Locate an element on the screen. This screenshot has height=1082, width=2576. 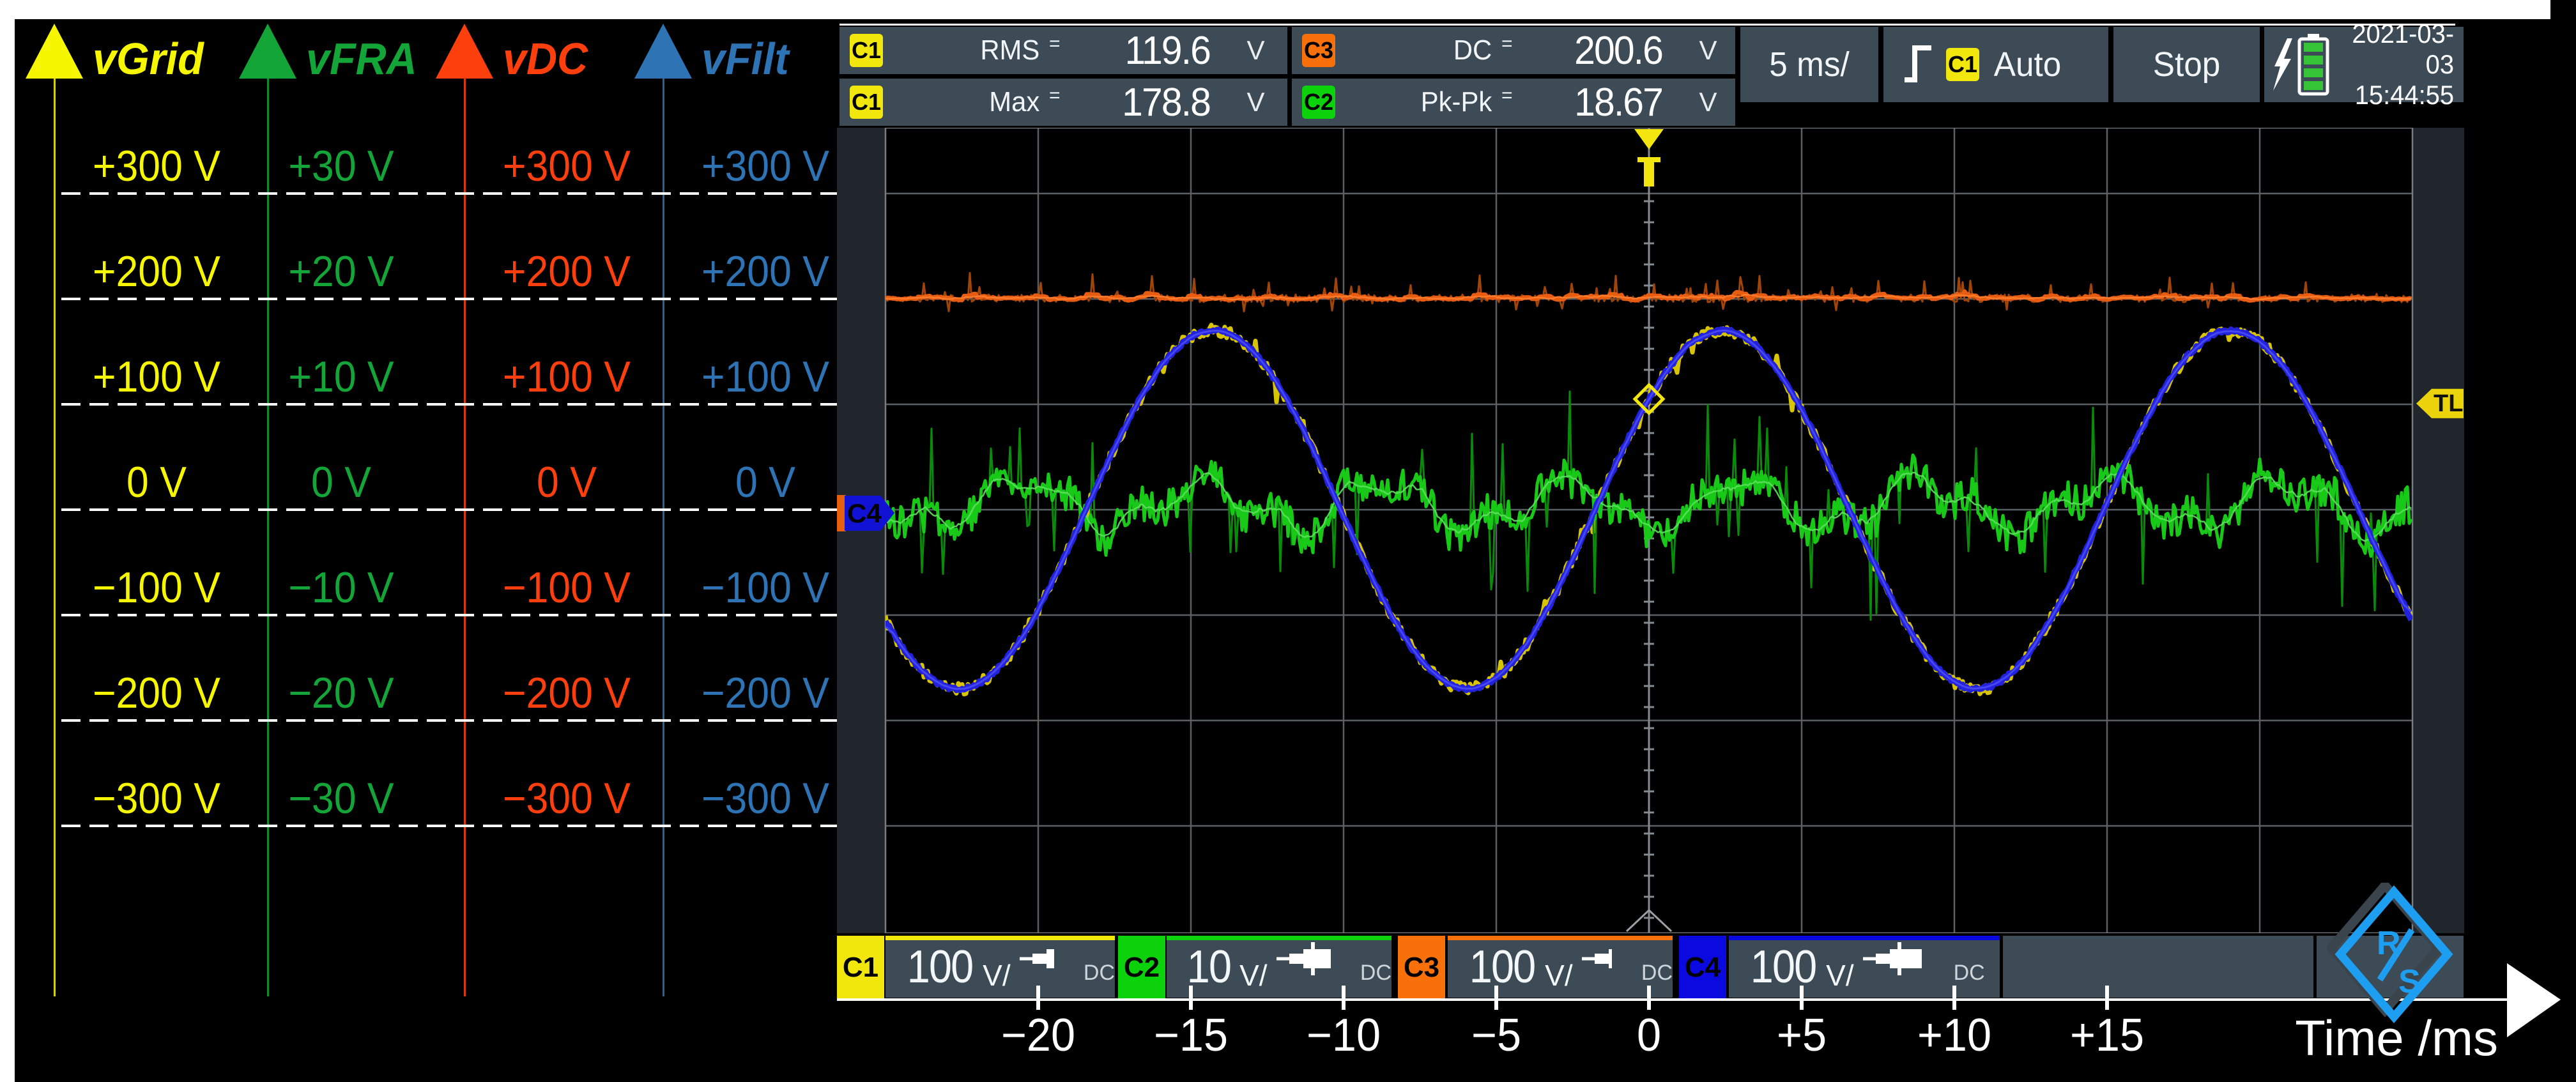
trigger-box: C1 Auto is located at coordinates (1995, 64).